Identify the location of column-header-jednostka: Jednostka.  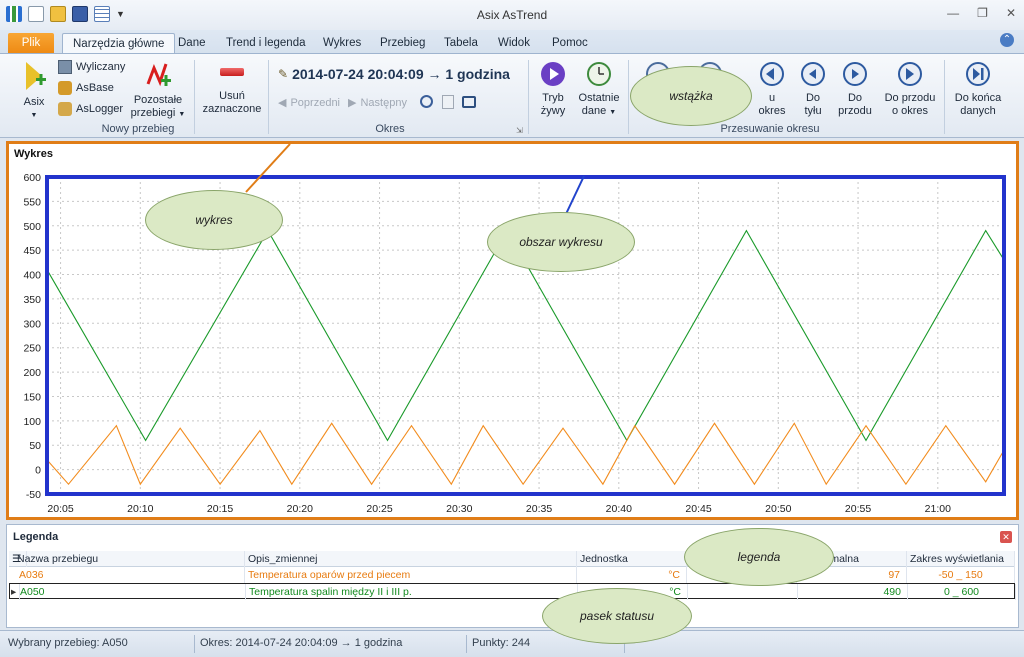
(632, 559).